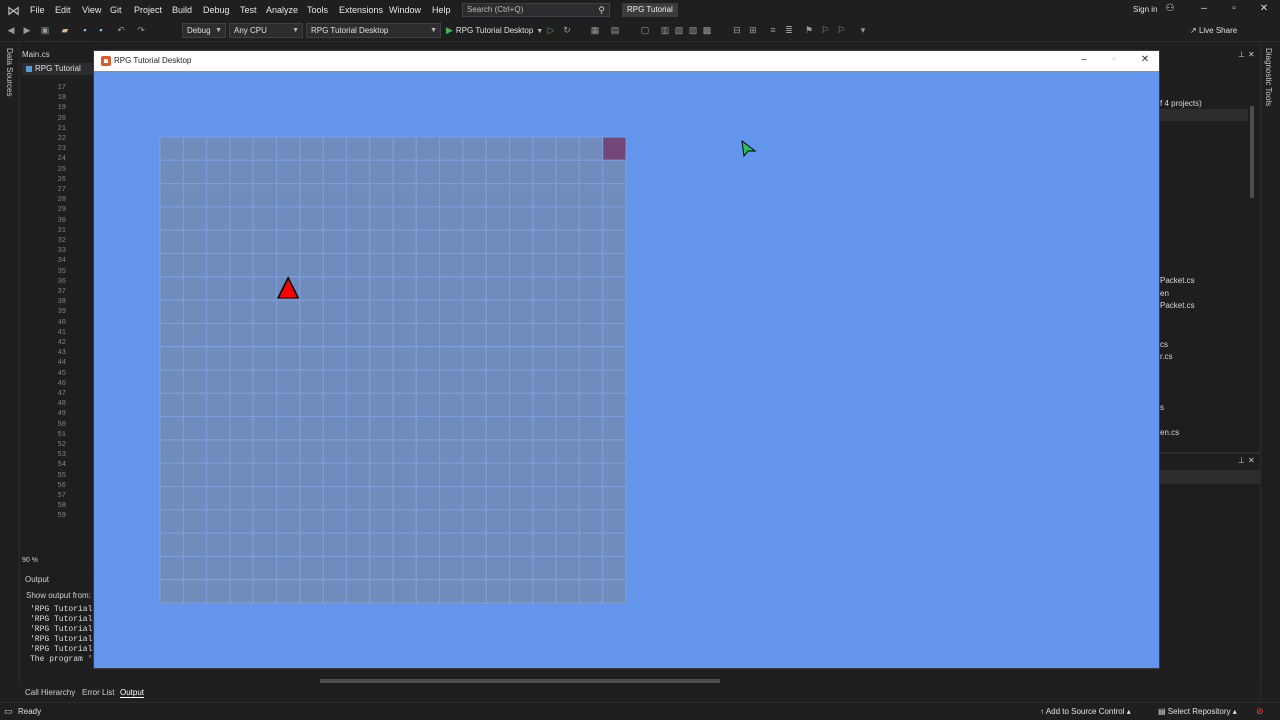 This screenshot has width=1280, height=720. What do you see at coordinates (45, 30) in the screenshot?
I see `new-project-icon: ▣` at bounding box center [45, 30].